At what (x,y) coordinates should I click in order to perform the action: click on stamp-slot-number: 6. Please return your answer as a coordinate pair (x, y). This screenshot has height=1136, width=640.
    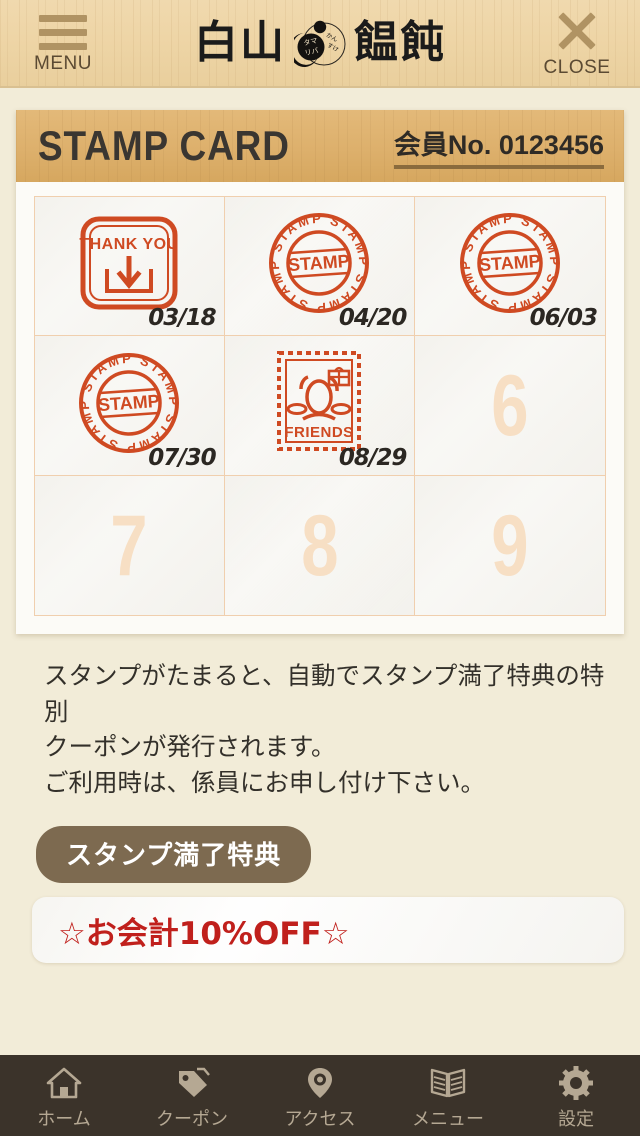
    Looking at the image, I should click on (510, 405).